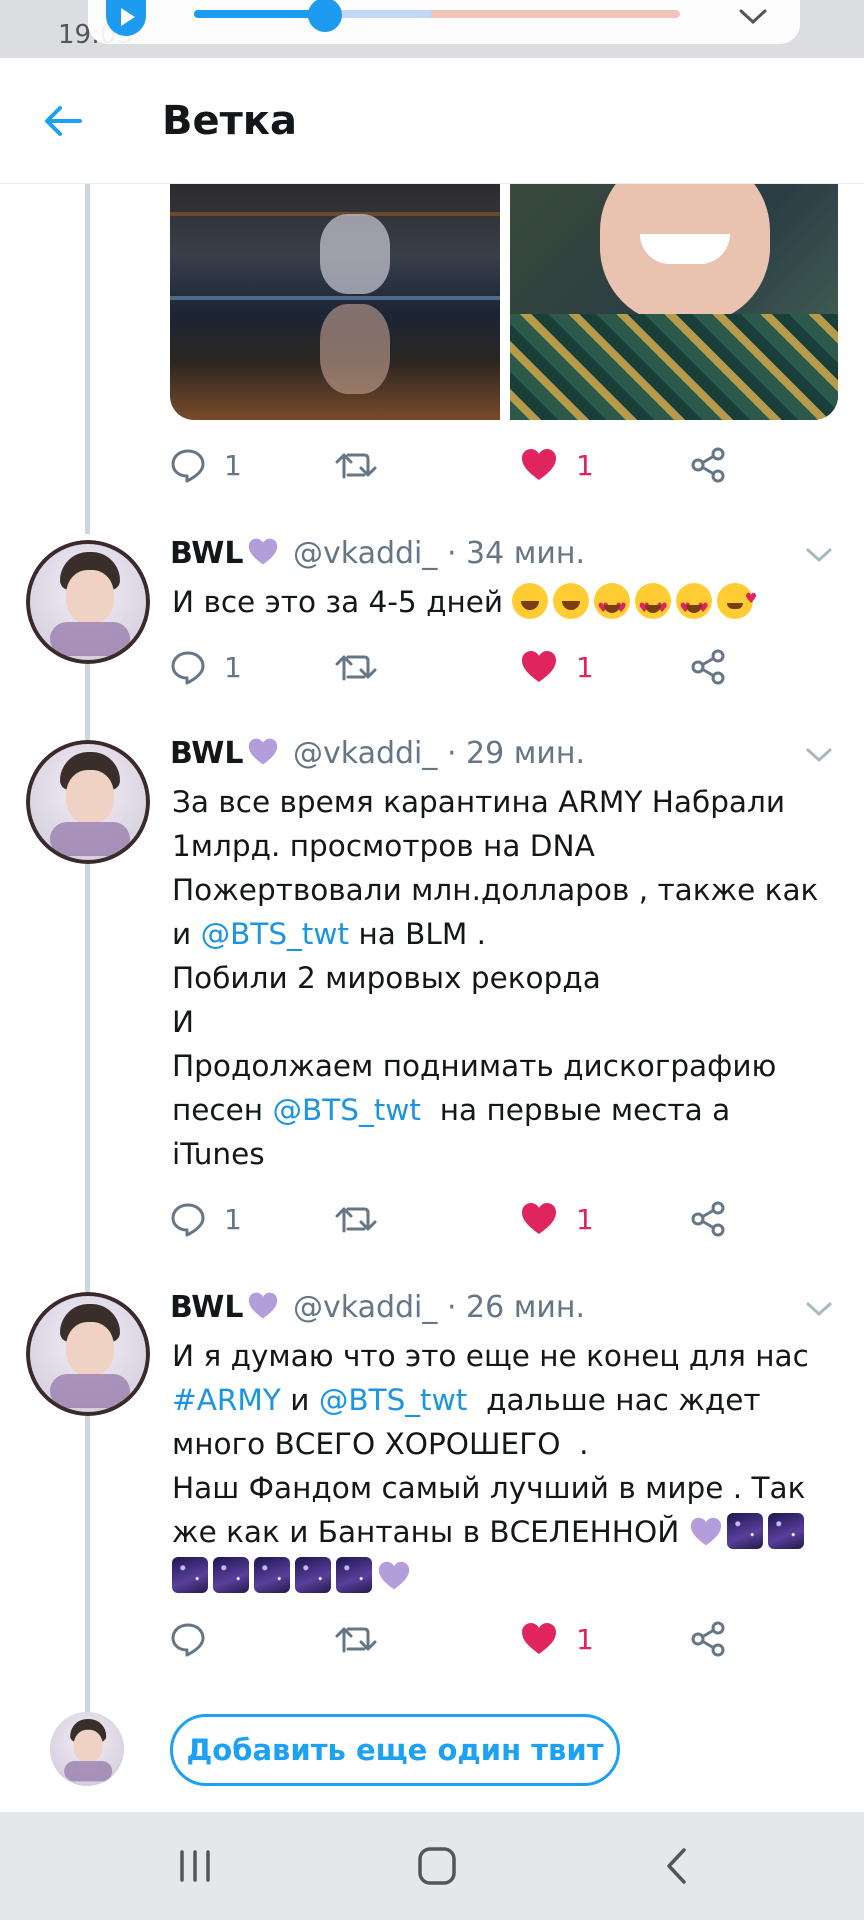 This screenshot has height=1920, width=864. Describe the element at coordinates (677, 1866) in the screenshot. I see `back-icon` at that location.